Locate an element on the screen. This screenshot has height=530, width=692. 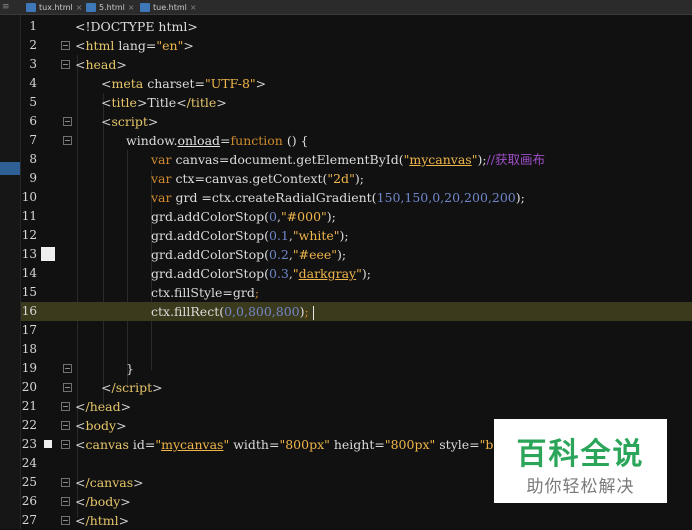
code-token: grd.addColorStop( is located at coordinates (210, 235).